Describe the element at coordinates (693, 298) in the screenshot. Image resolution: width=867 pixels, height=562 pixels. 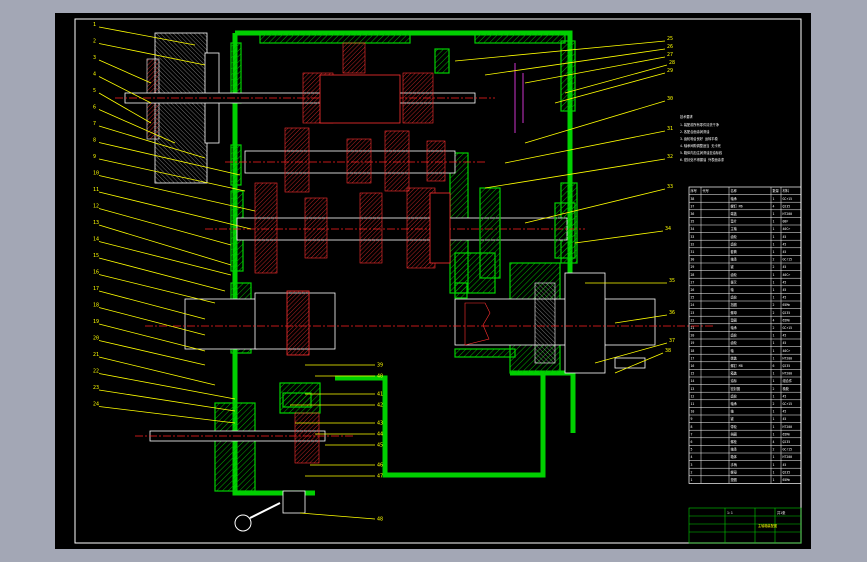
I see `table-cell: 25` at that location.